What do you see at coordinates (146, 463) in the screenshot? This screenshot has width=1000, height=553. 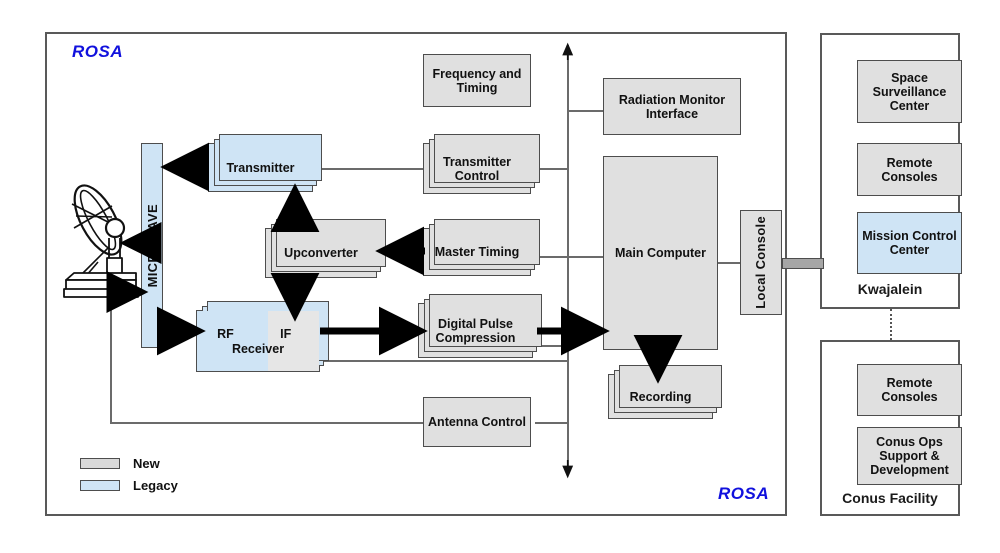 I see `legend-label-new: New` at bounding box center [146, 463].